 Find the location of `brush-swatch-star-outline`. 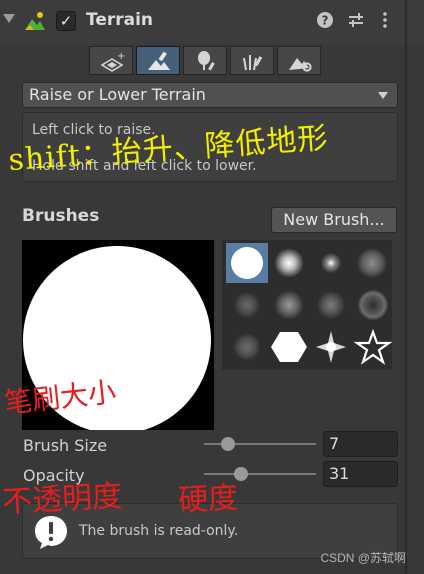

brush-swatch-star-outline is located at coordinates (373, 347).